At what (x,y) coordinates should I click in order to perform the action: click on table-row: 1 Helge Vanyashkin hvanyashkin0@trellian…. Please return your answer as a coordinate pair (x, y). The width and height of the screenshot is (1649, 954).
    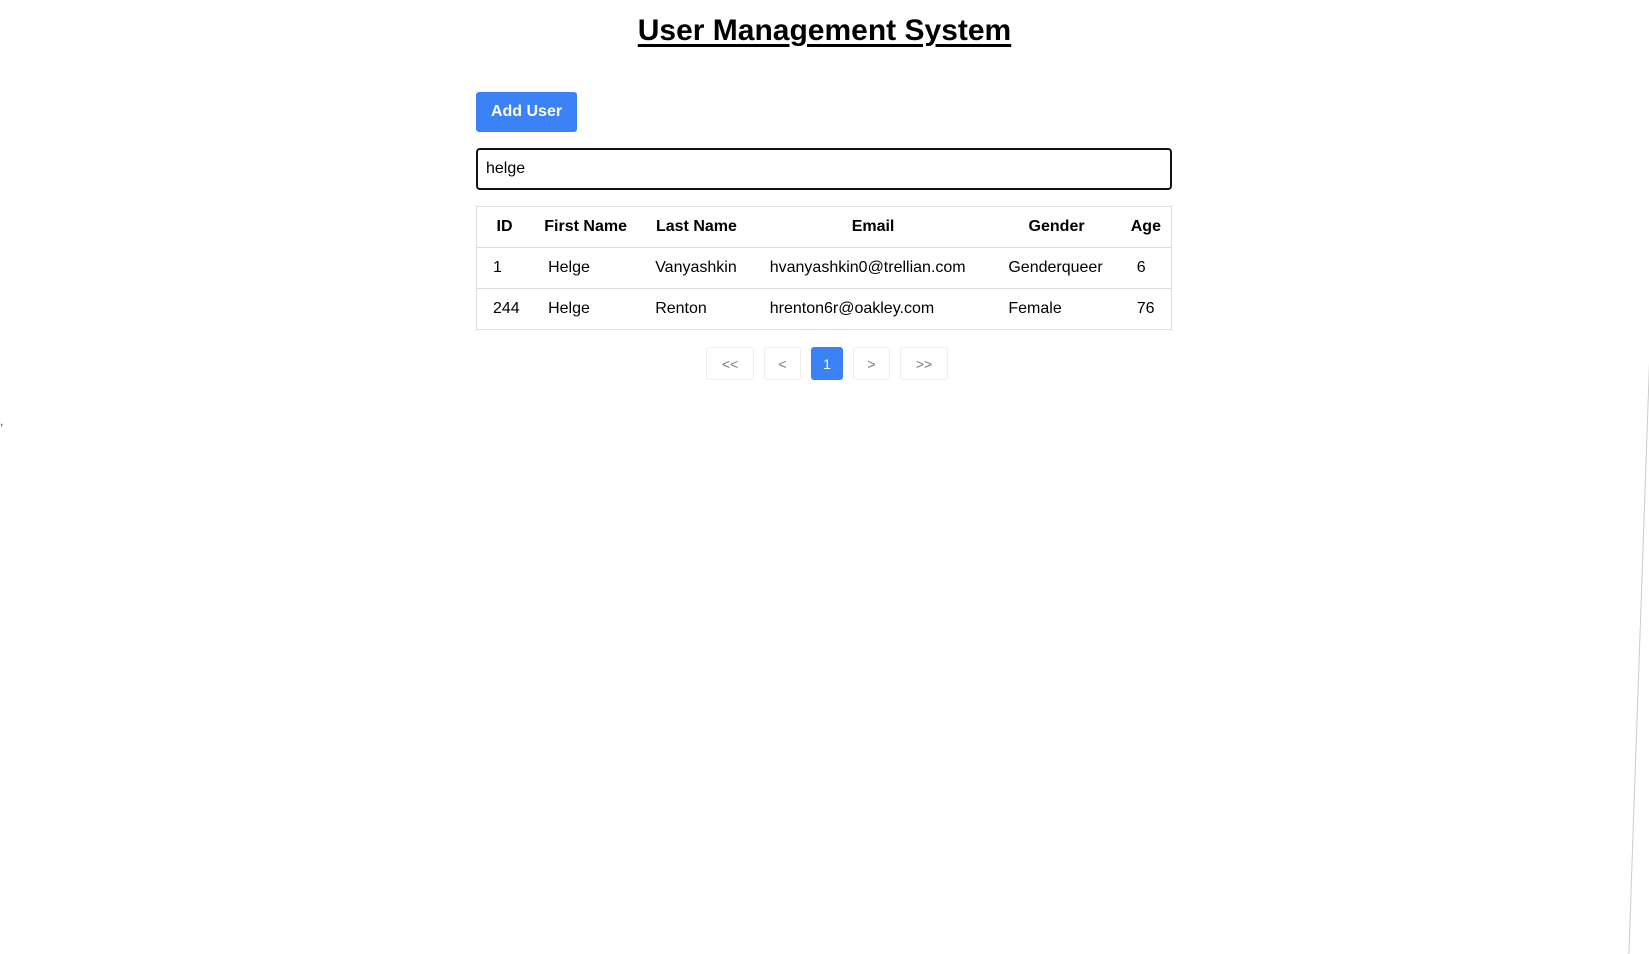
    Looking at the image, I should click on (824, 268).